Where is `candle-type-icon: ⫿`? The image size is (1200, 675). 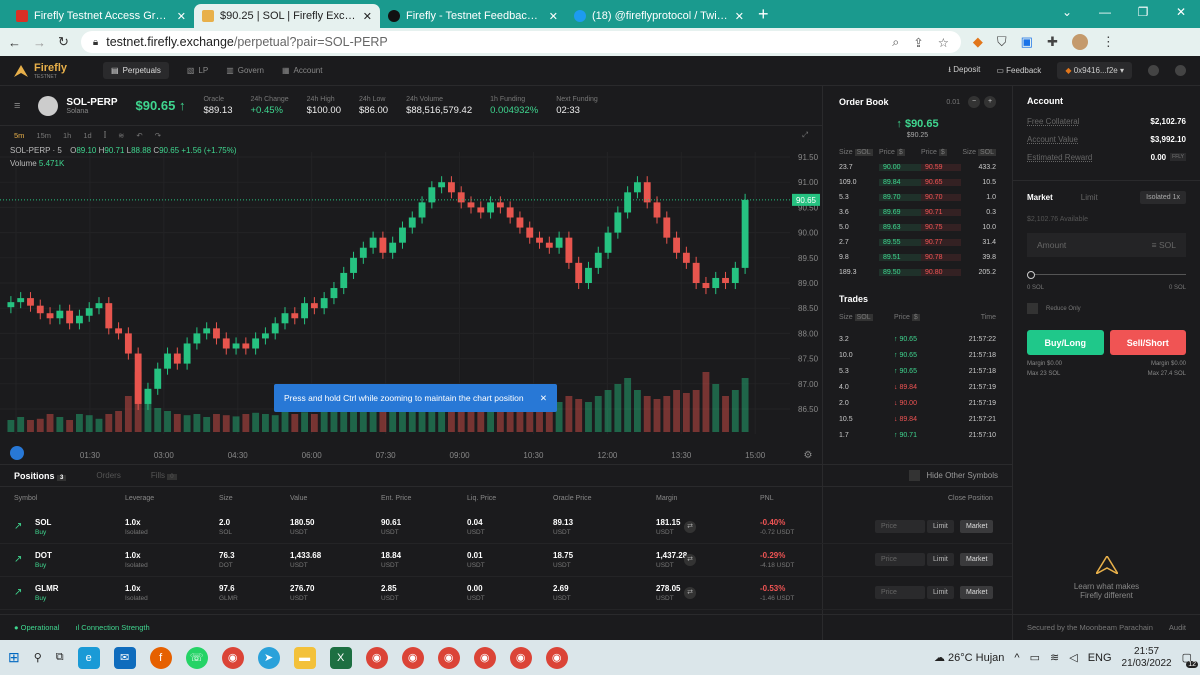 candle-type-icon: ⫿ is located at coordinates (105, 135).